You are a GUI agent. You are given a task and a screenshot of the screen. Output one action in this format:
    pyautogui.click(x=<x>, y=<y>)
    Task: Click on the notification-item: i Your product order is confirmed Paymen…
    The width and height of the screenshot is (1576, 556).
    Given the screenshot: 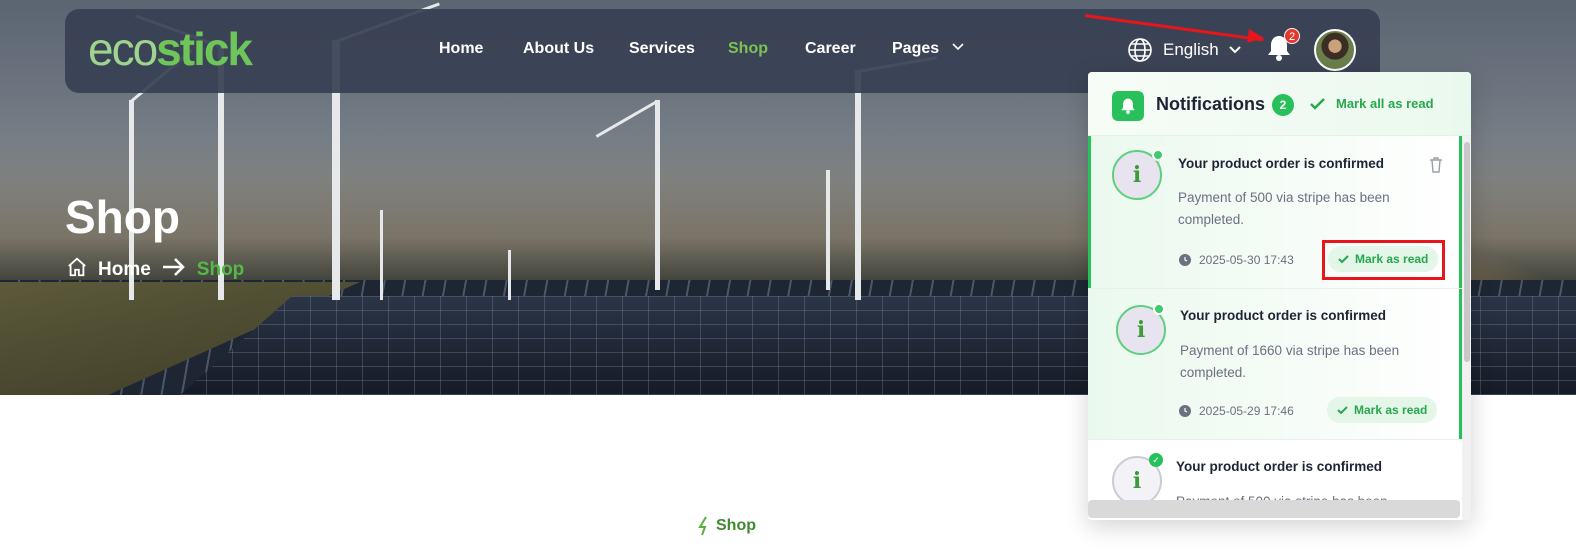 What is the action you would take?
    pyautogui.click(x=1275, y=364)
    